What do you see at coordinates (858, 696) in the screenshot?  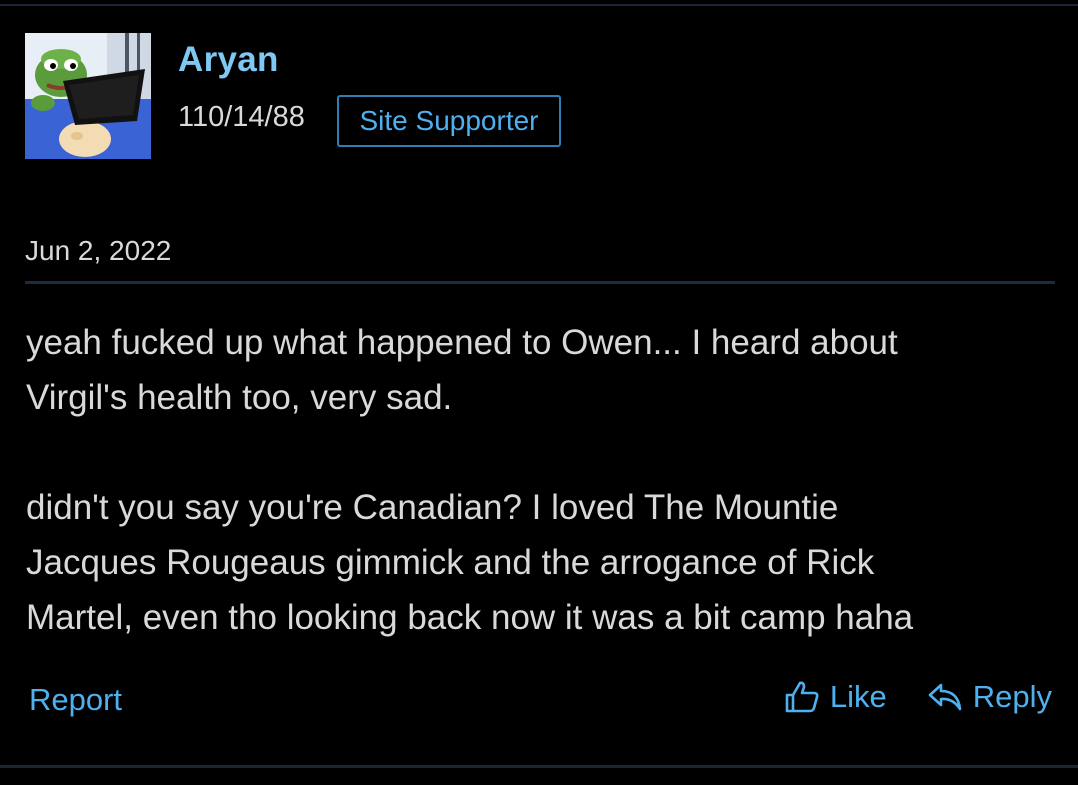 I see `like-label: Like` at bounding box center [858, 696].